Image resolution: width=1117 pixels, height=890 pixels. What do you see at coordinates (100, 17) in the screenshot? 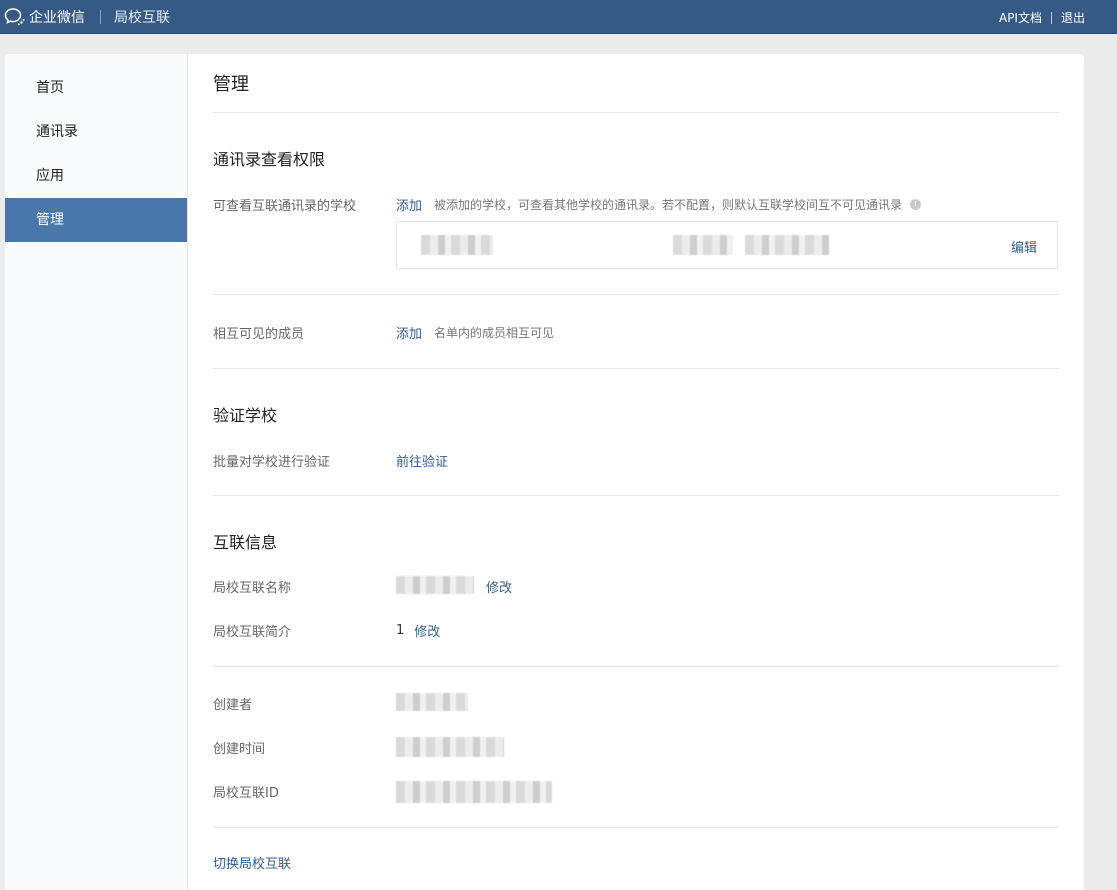
I see `brand-divider` at bounding box center [100, 17].